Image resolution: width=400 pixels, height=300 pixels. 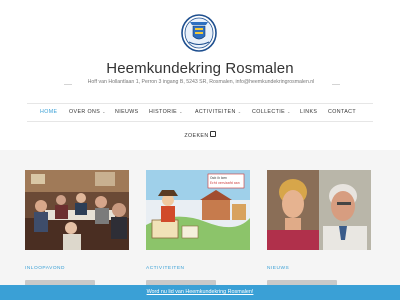 I want to click on poster-line-1: Ook ik ben, so click(x=218, y=178).